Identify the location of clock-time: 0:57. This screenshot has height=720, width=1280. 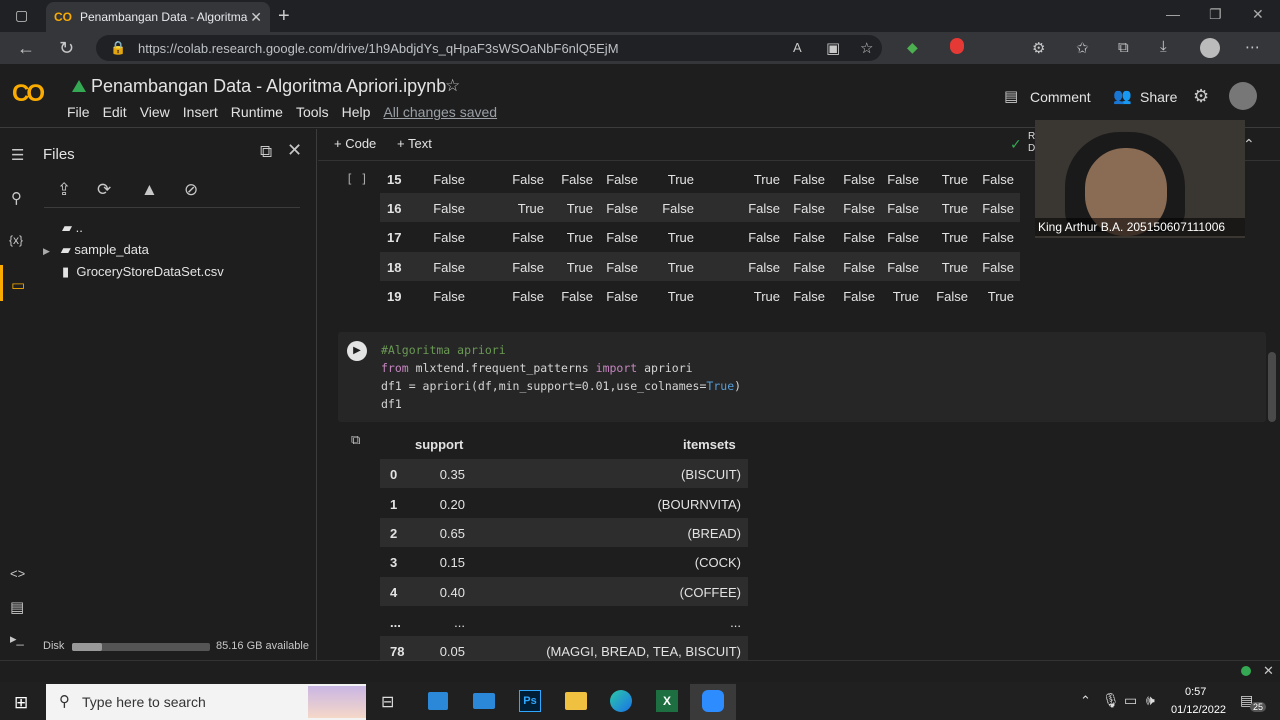
(1195, 692).